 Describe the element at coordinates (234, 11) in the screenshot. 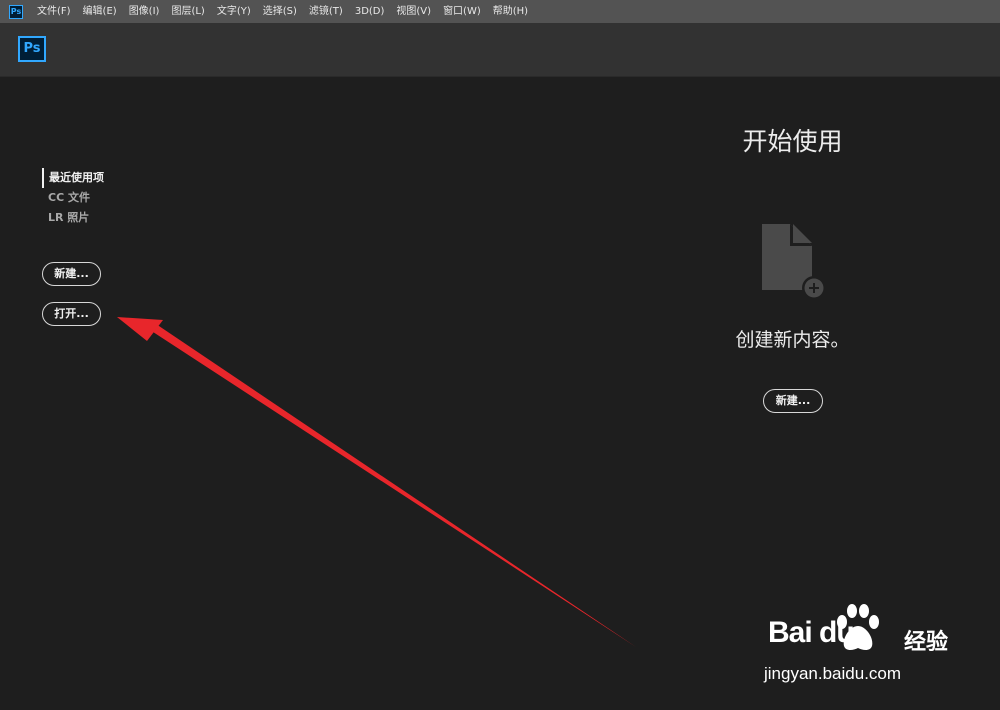

I see `menu-type: 文字(Y)` at that location.